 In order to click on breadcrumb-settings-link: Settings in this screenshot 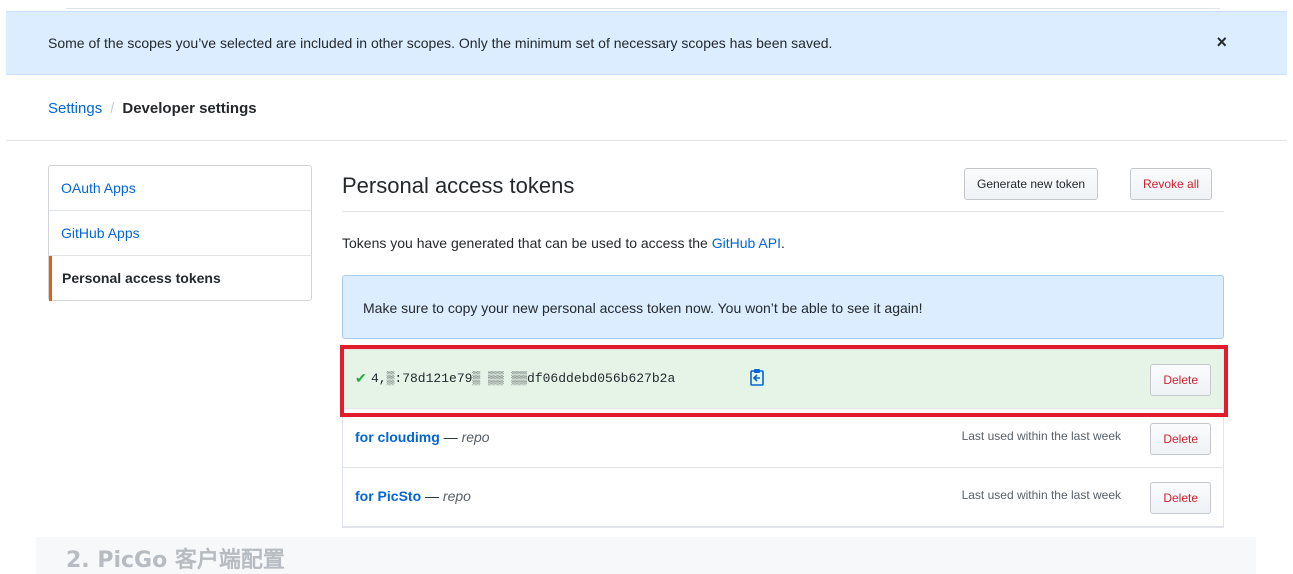, I will do `click(75, 108)`.